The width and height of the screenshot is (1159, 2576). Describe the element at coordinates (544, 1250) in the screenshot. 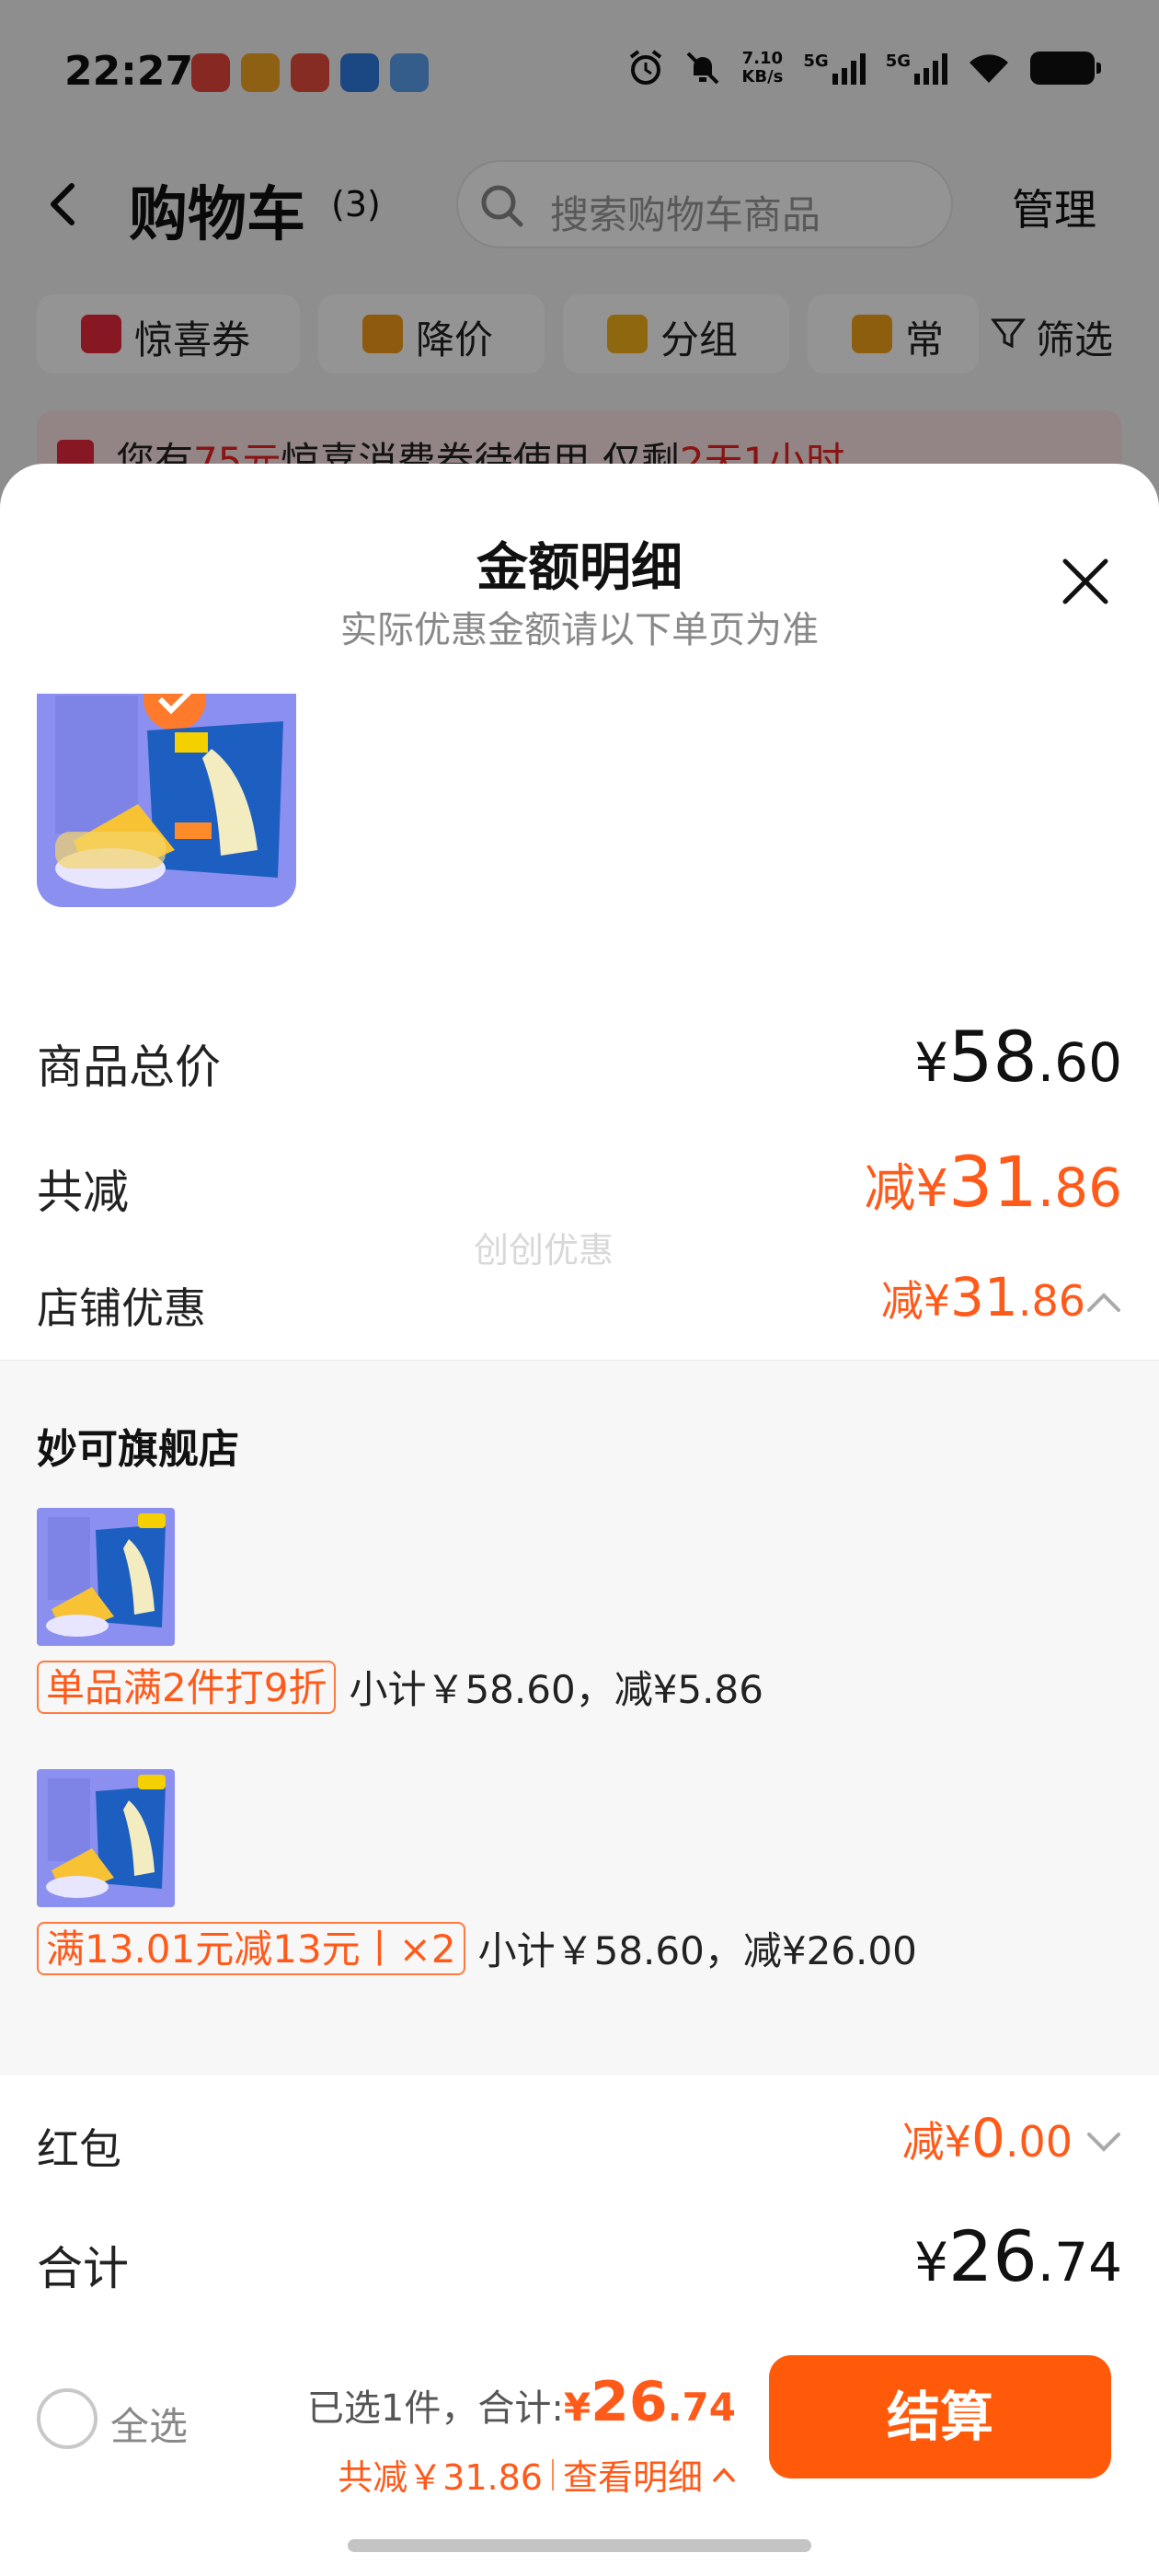

I see `watermark: 创创优惠` at that location.